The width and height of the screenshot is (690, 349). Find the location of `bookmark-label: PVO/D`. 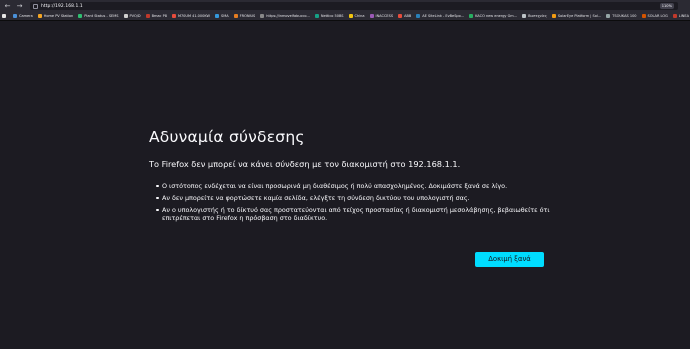

bookmark-label: PVO/D is located at coordinates (135, 15).